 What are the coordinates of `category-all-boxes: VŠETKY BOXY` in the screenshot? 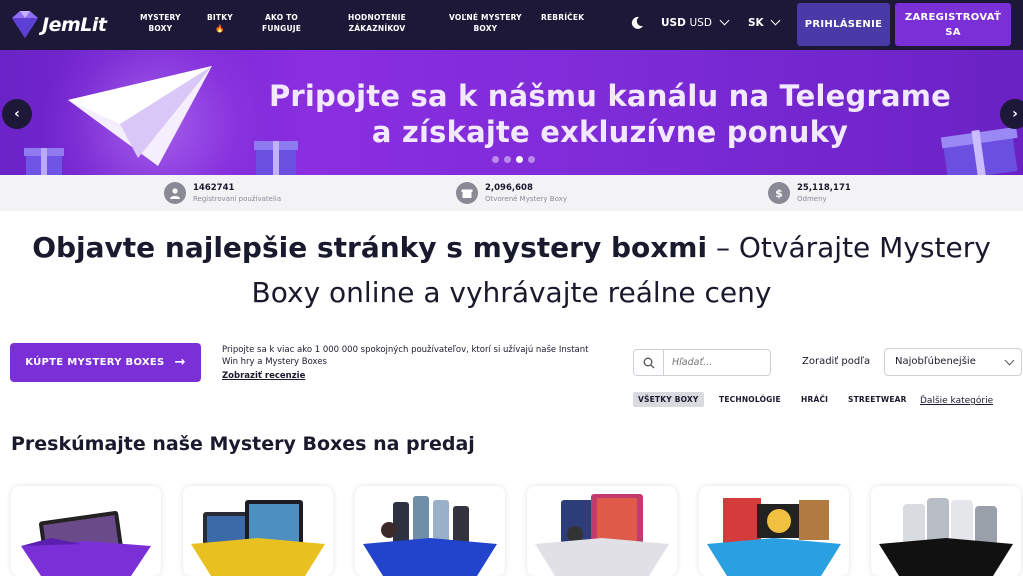 It's located at (668, 399).